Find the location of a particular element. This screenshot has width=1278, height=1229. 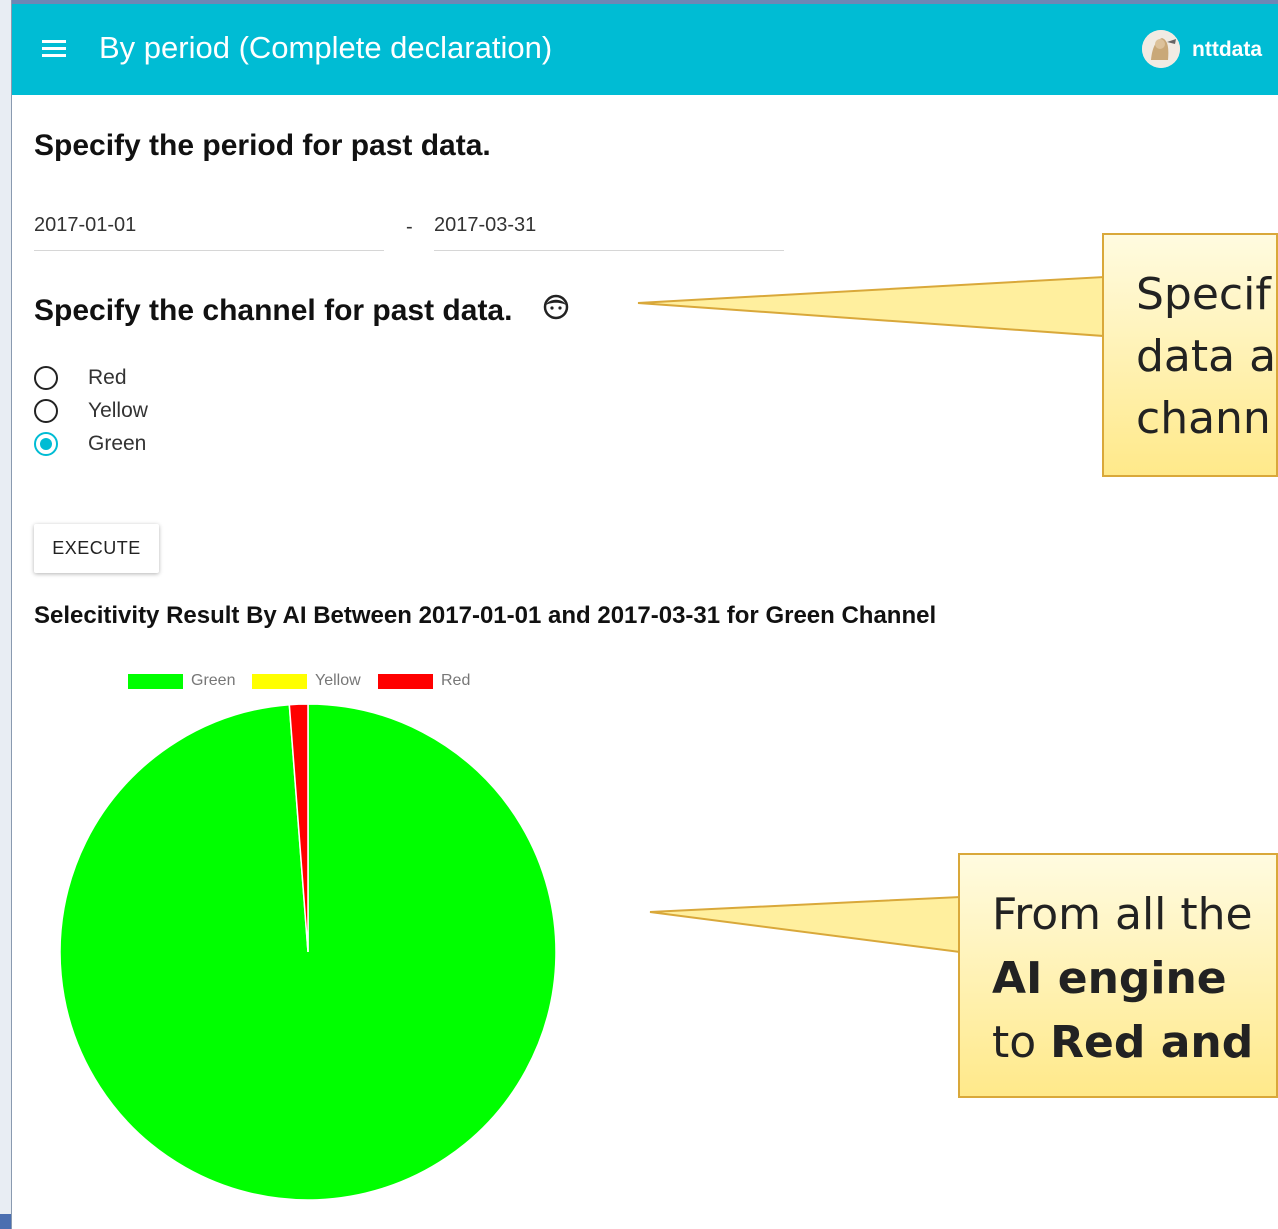

legend-label: Red is located at coordinates (456, 680).